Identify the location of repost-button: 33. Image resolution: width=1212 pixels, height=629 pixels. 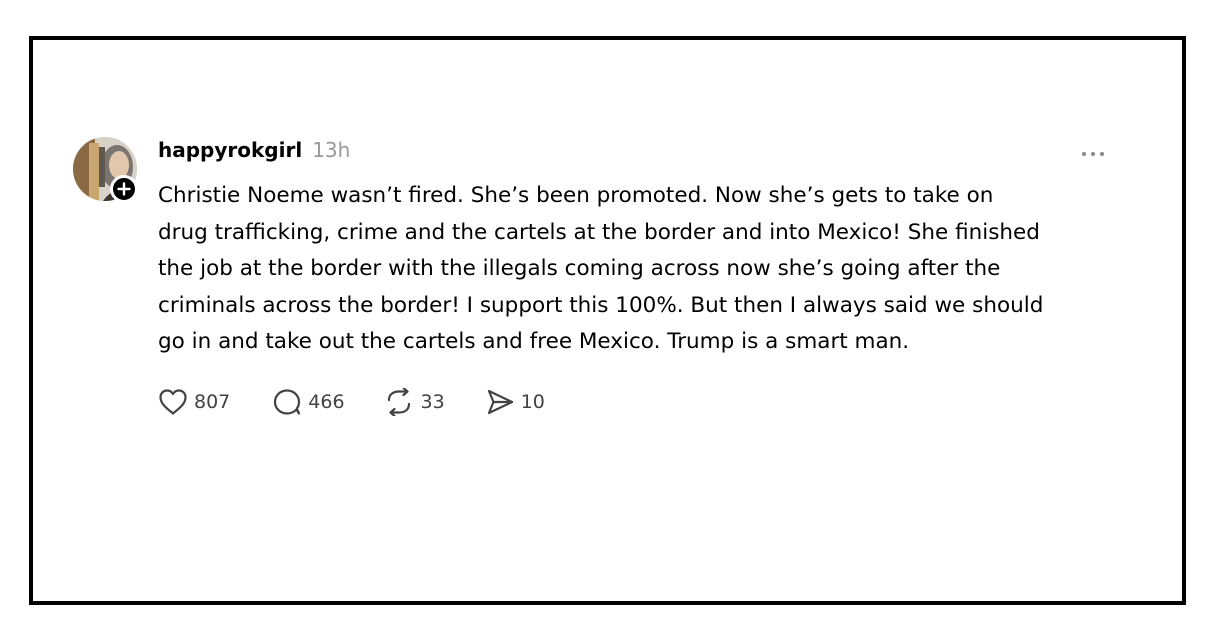
(414, 402).